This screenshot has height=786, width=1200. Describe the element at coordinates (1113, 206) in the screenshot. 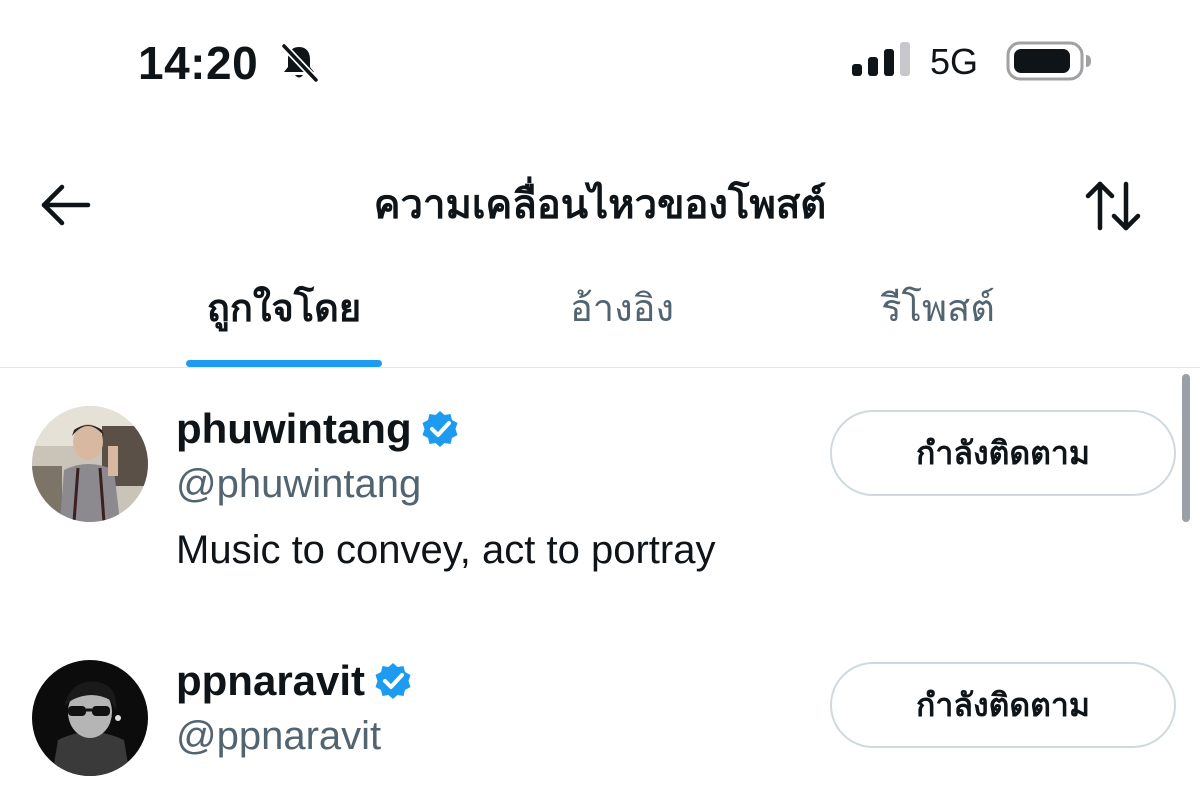

I see `sort-arrows-icon` at that location.